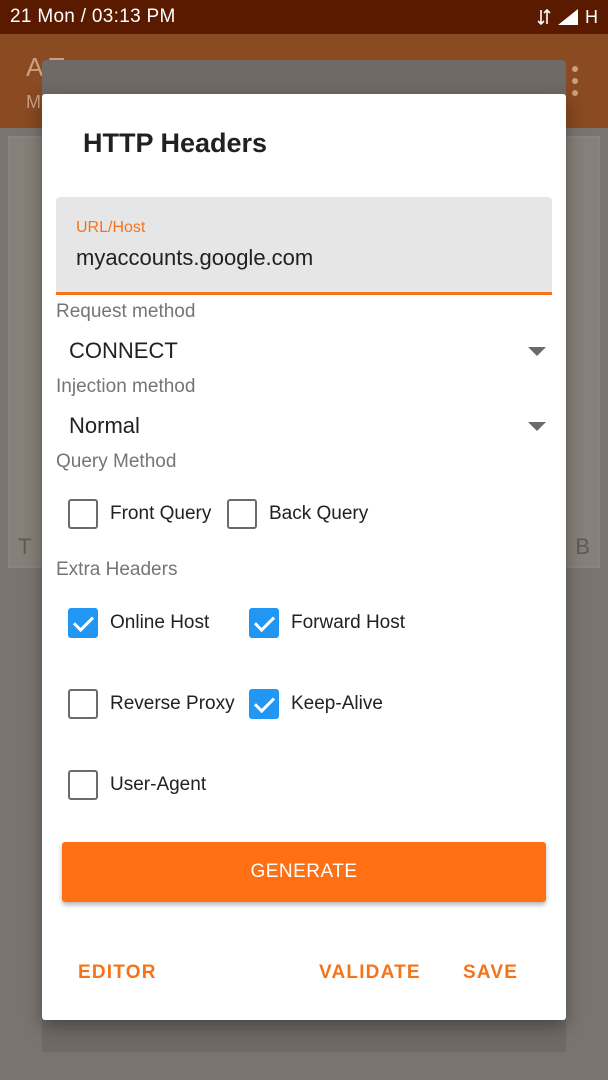 The image size is (608, 1080). I want to click on checkbox-label: Back Query, so click(319, 513).